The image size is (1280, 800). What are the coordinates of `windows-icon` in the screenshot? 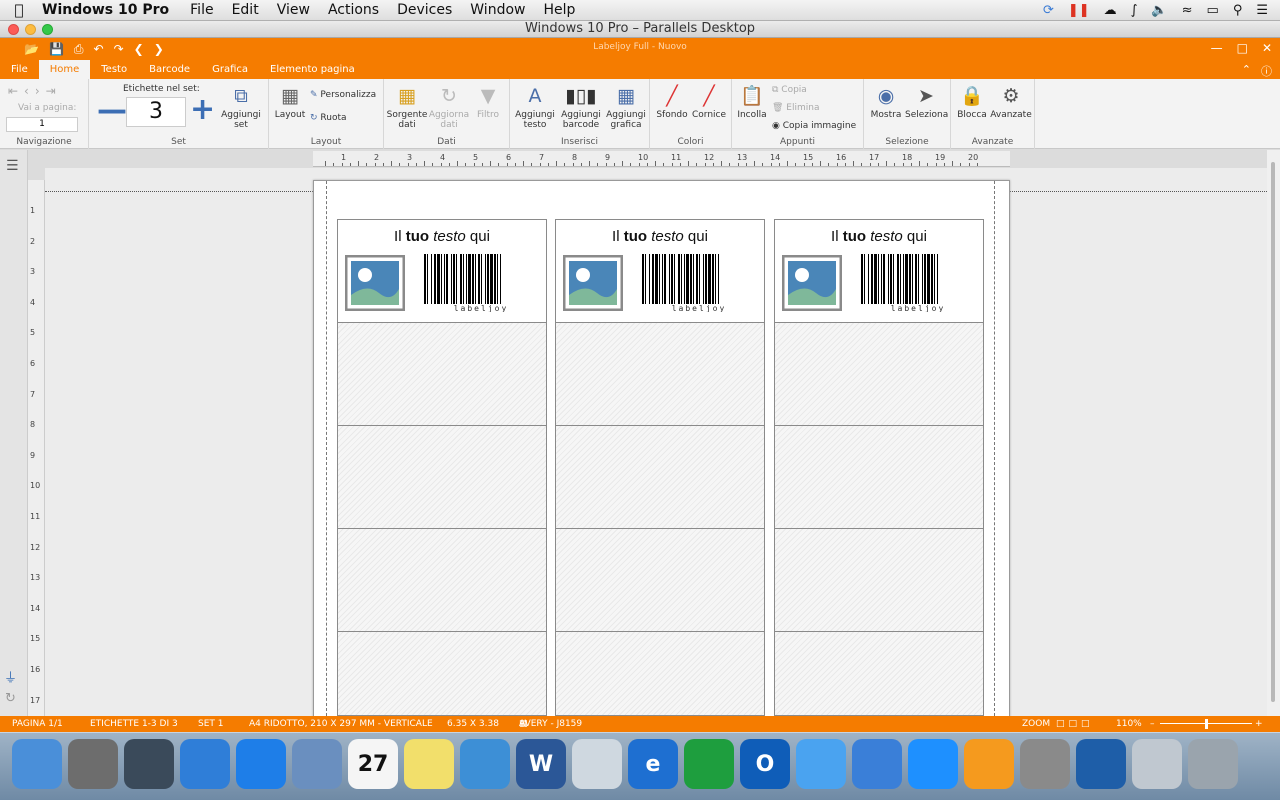 It's located at (933, 764).